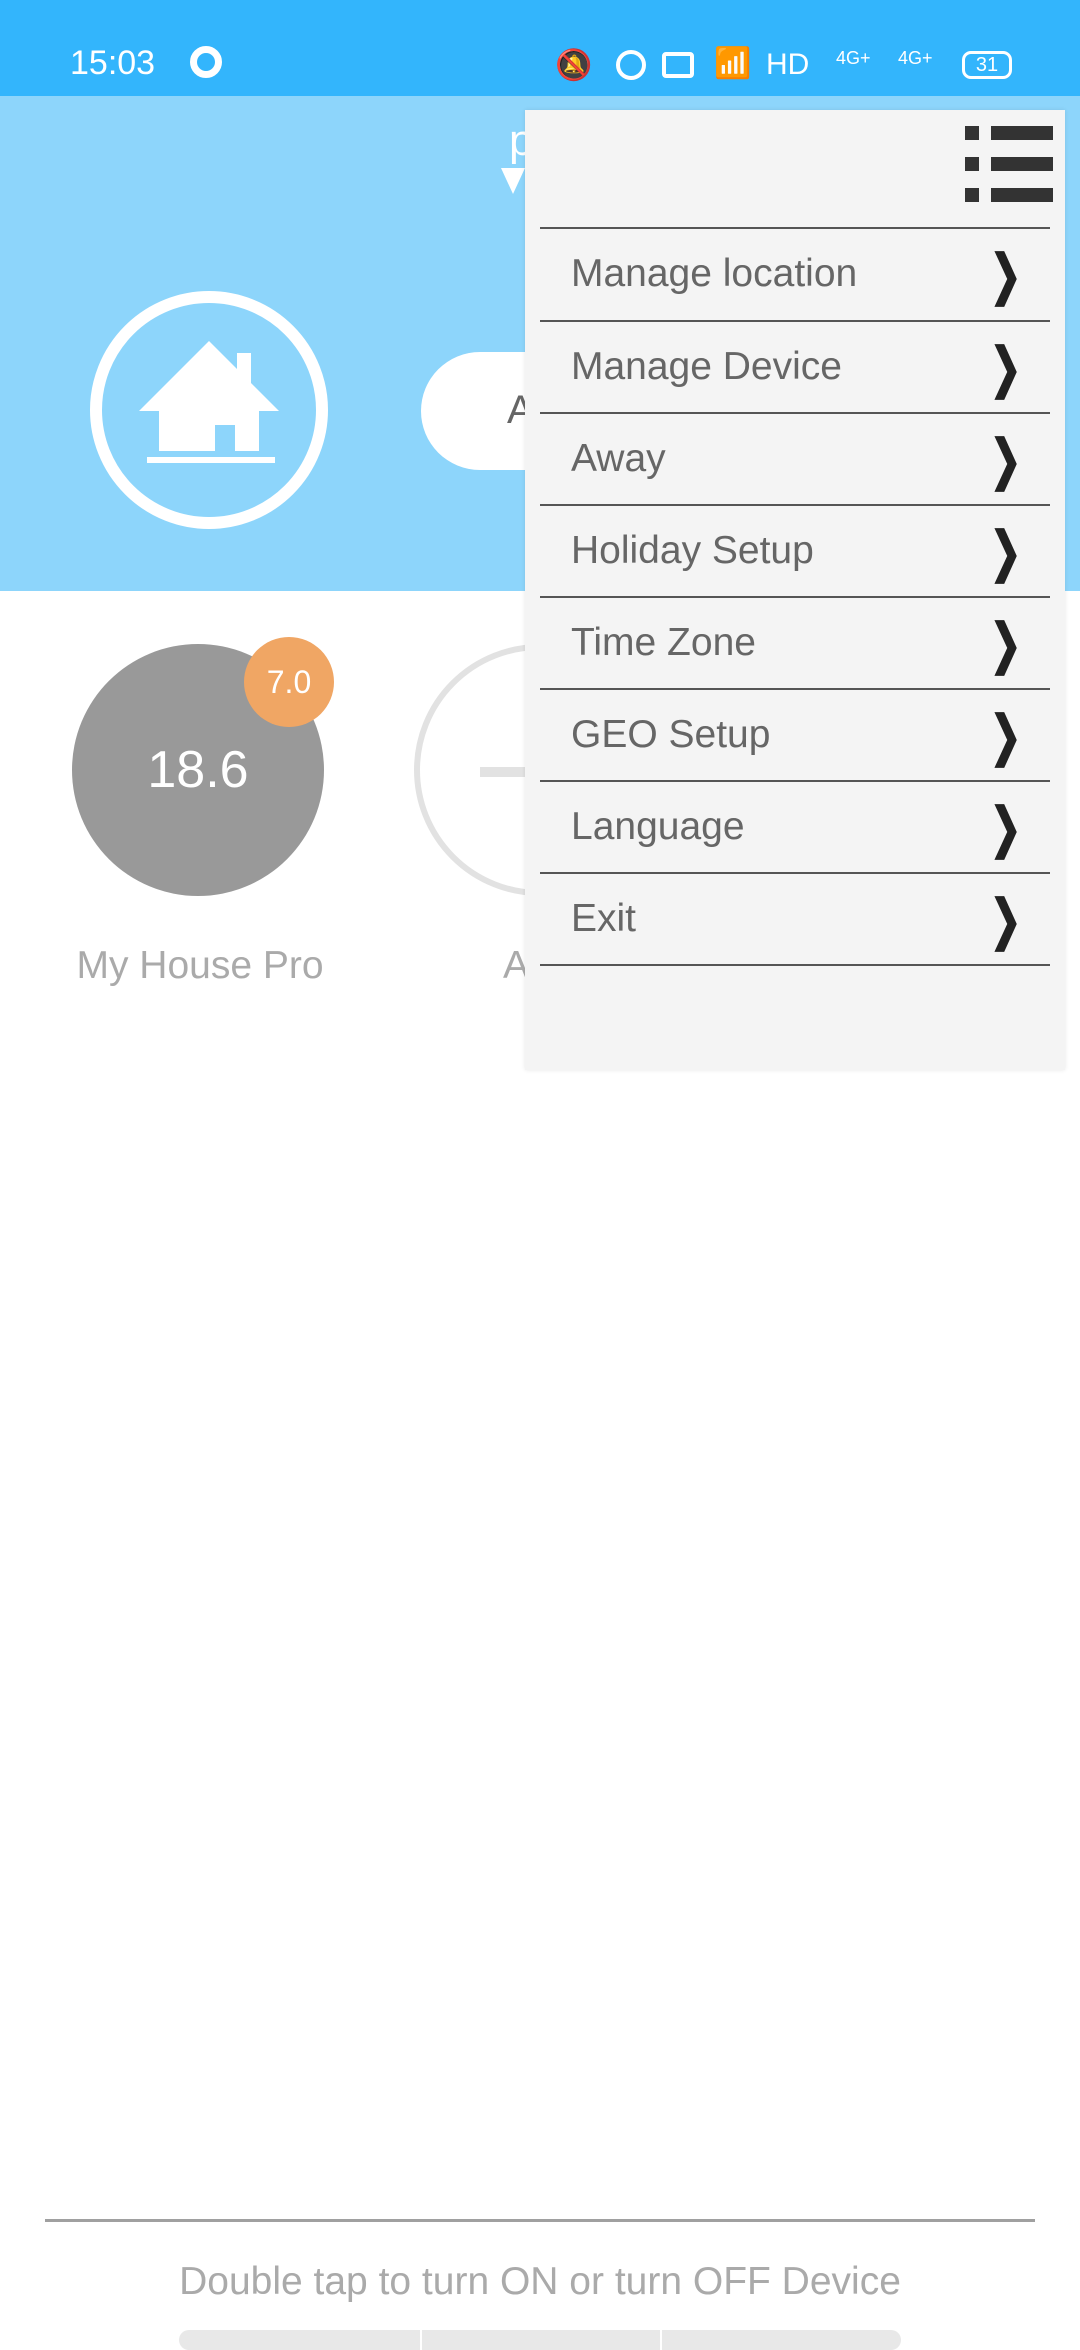 The height and width of the screenshot is (2350, 1080). What do you see at coordinates (209, 402) in the screenshot?
I see `home-icon` at bounding box center [209, 402].